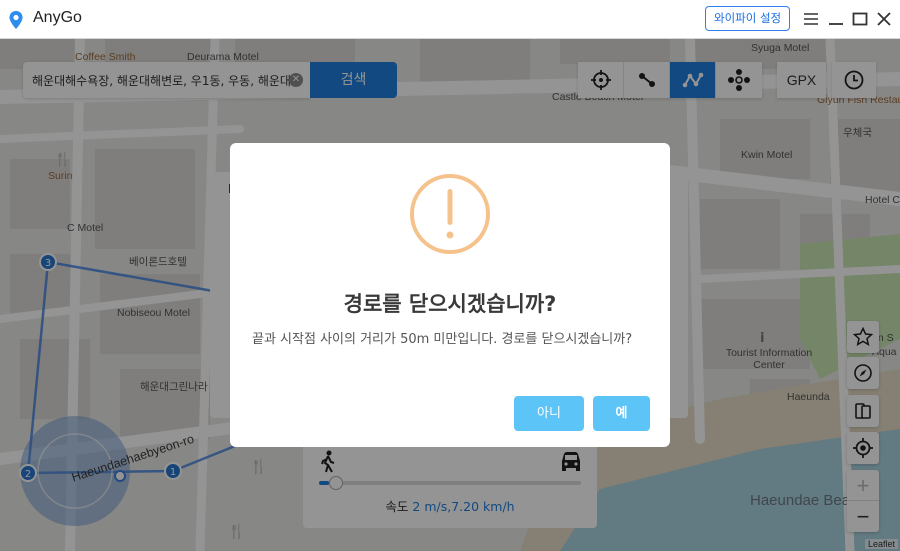  I want to click on close-icon, so click(884, 19).